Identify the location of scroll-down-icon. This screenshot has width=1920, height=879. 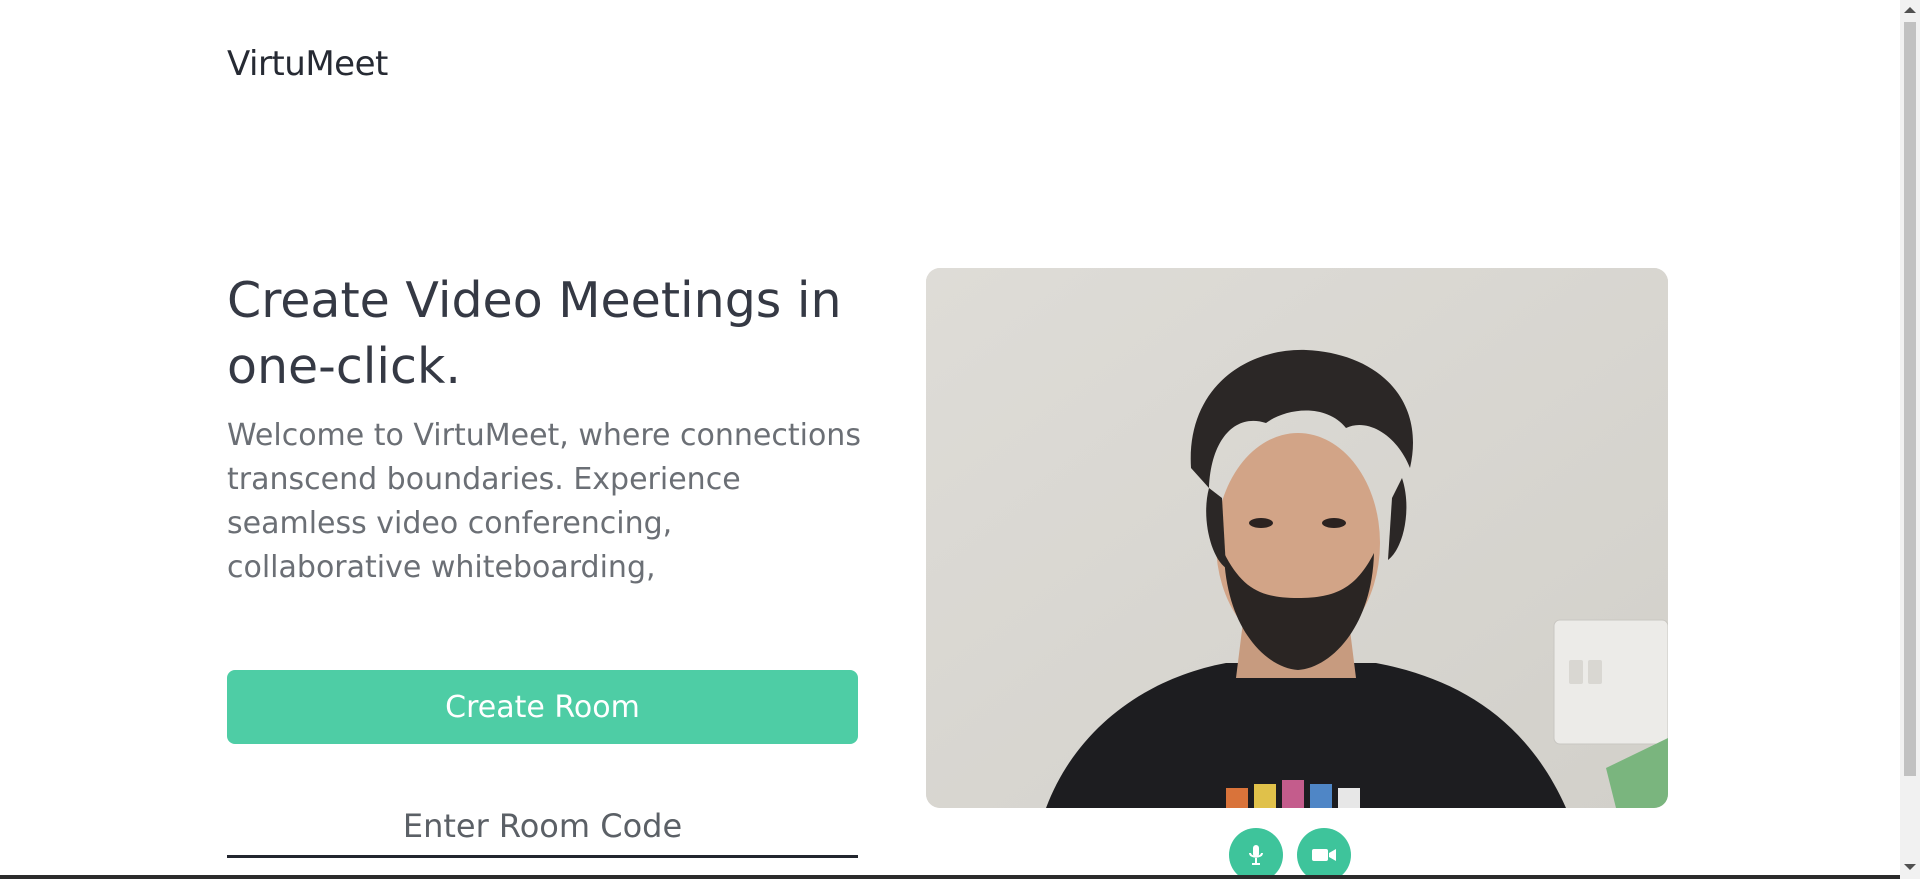
(1910, 867).